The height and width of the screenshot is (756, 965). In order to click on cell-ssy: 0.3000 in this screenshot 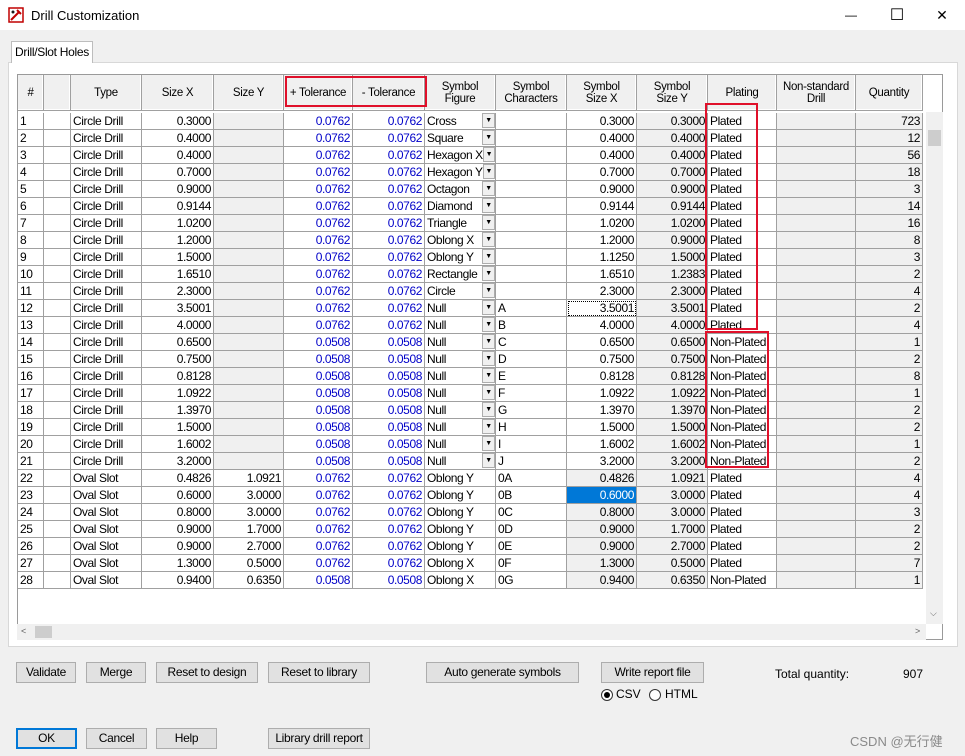, I will do `click(672, 121)`.